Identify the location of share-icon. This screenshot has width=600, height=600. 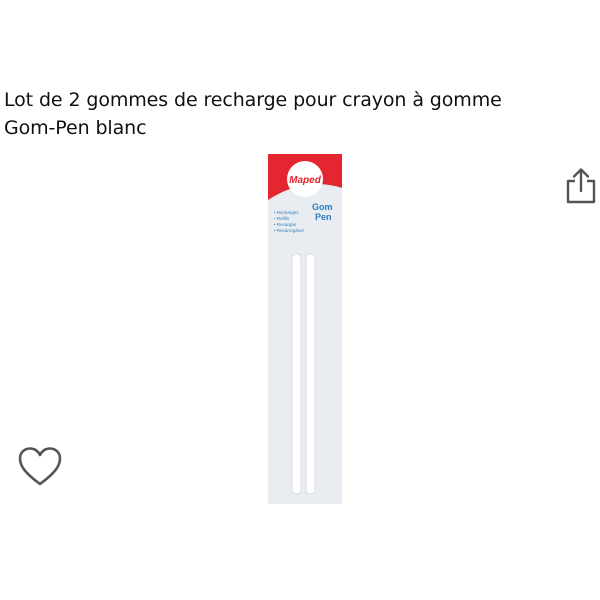
(581, 186).